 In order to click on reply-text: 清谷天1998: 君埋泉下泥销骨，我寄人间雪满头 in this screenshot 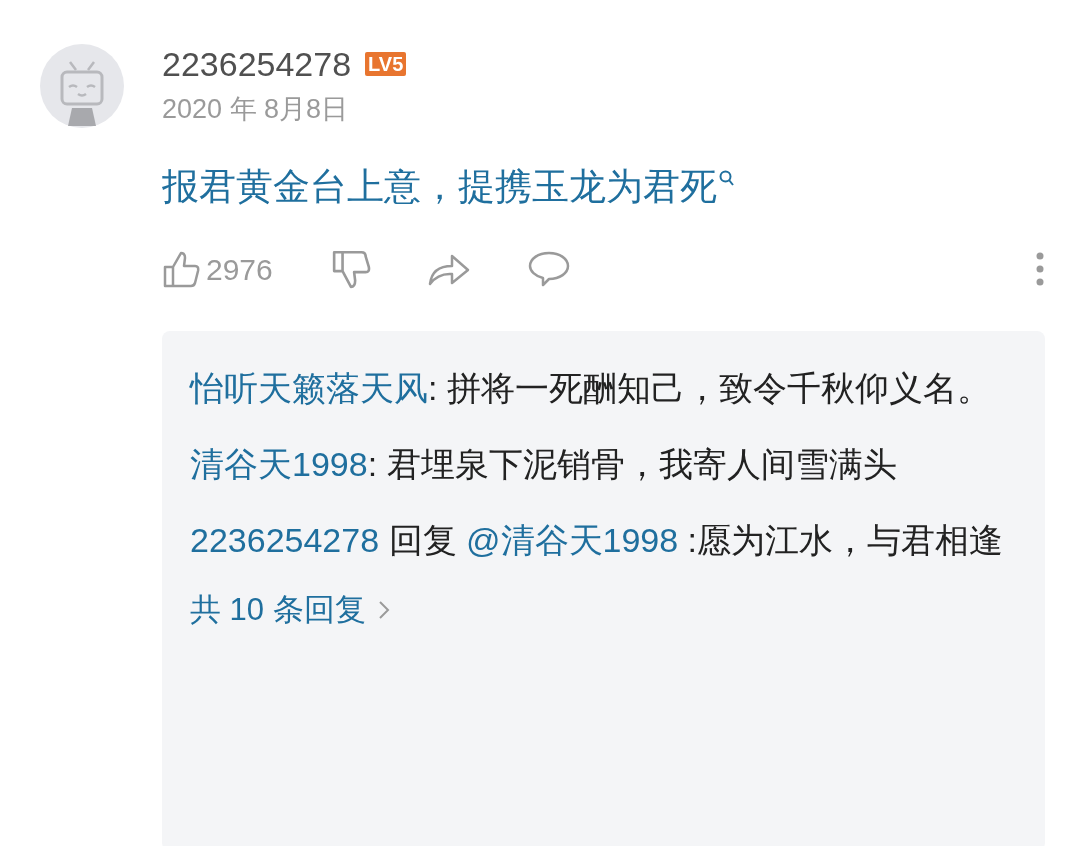, I will do `click(544, 464)`.